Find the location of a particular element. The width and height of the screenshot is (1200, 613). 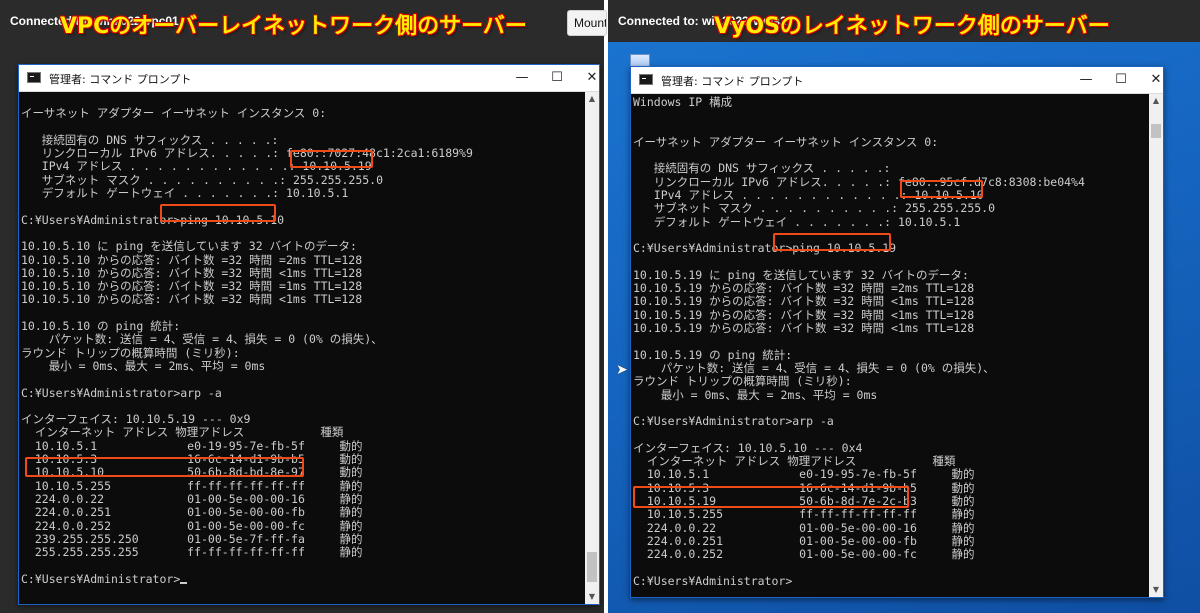

left-window-titlebar: 管理者: コマンド プロンプト — ☐ ✕ is located at coordinates (309, 78).